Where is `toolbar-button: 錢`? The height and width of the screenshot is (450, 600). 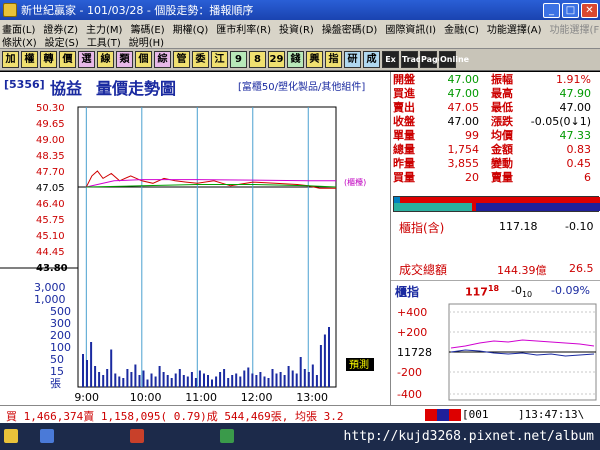
toolbar-button: 錢 is located at coordinates (295, 59).